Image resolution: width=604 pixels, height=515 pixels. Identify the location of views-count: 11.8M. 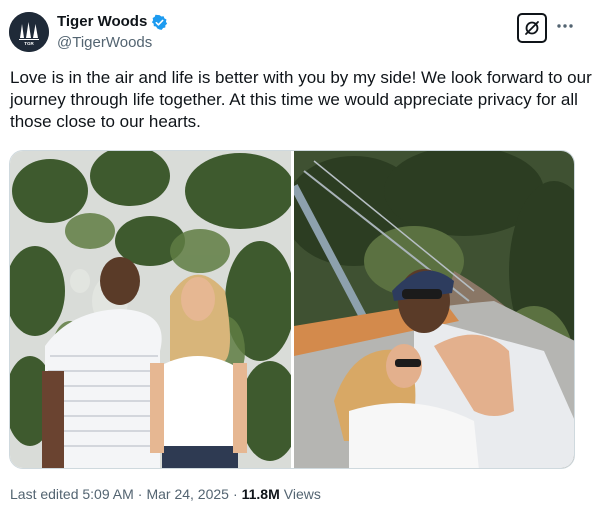
(260, 494).